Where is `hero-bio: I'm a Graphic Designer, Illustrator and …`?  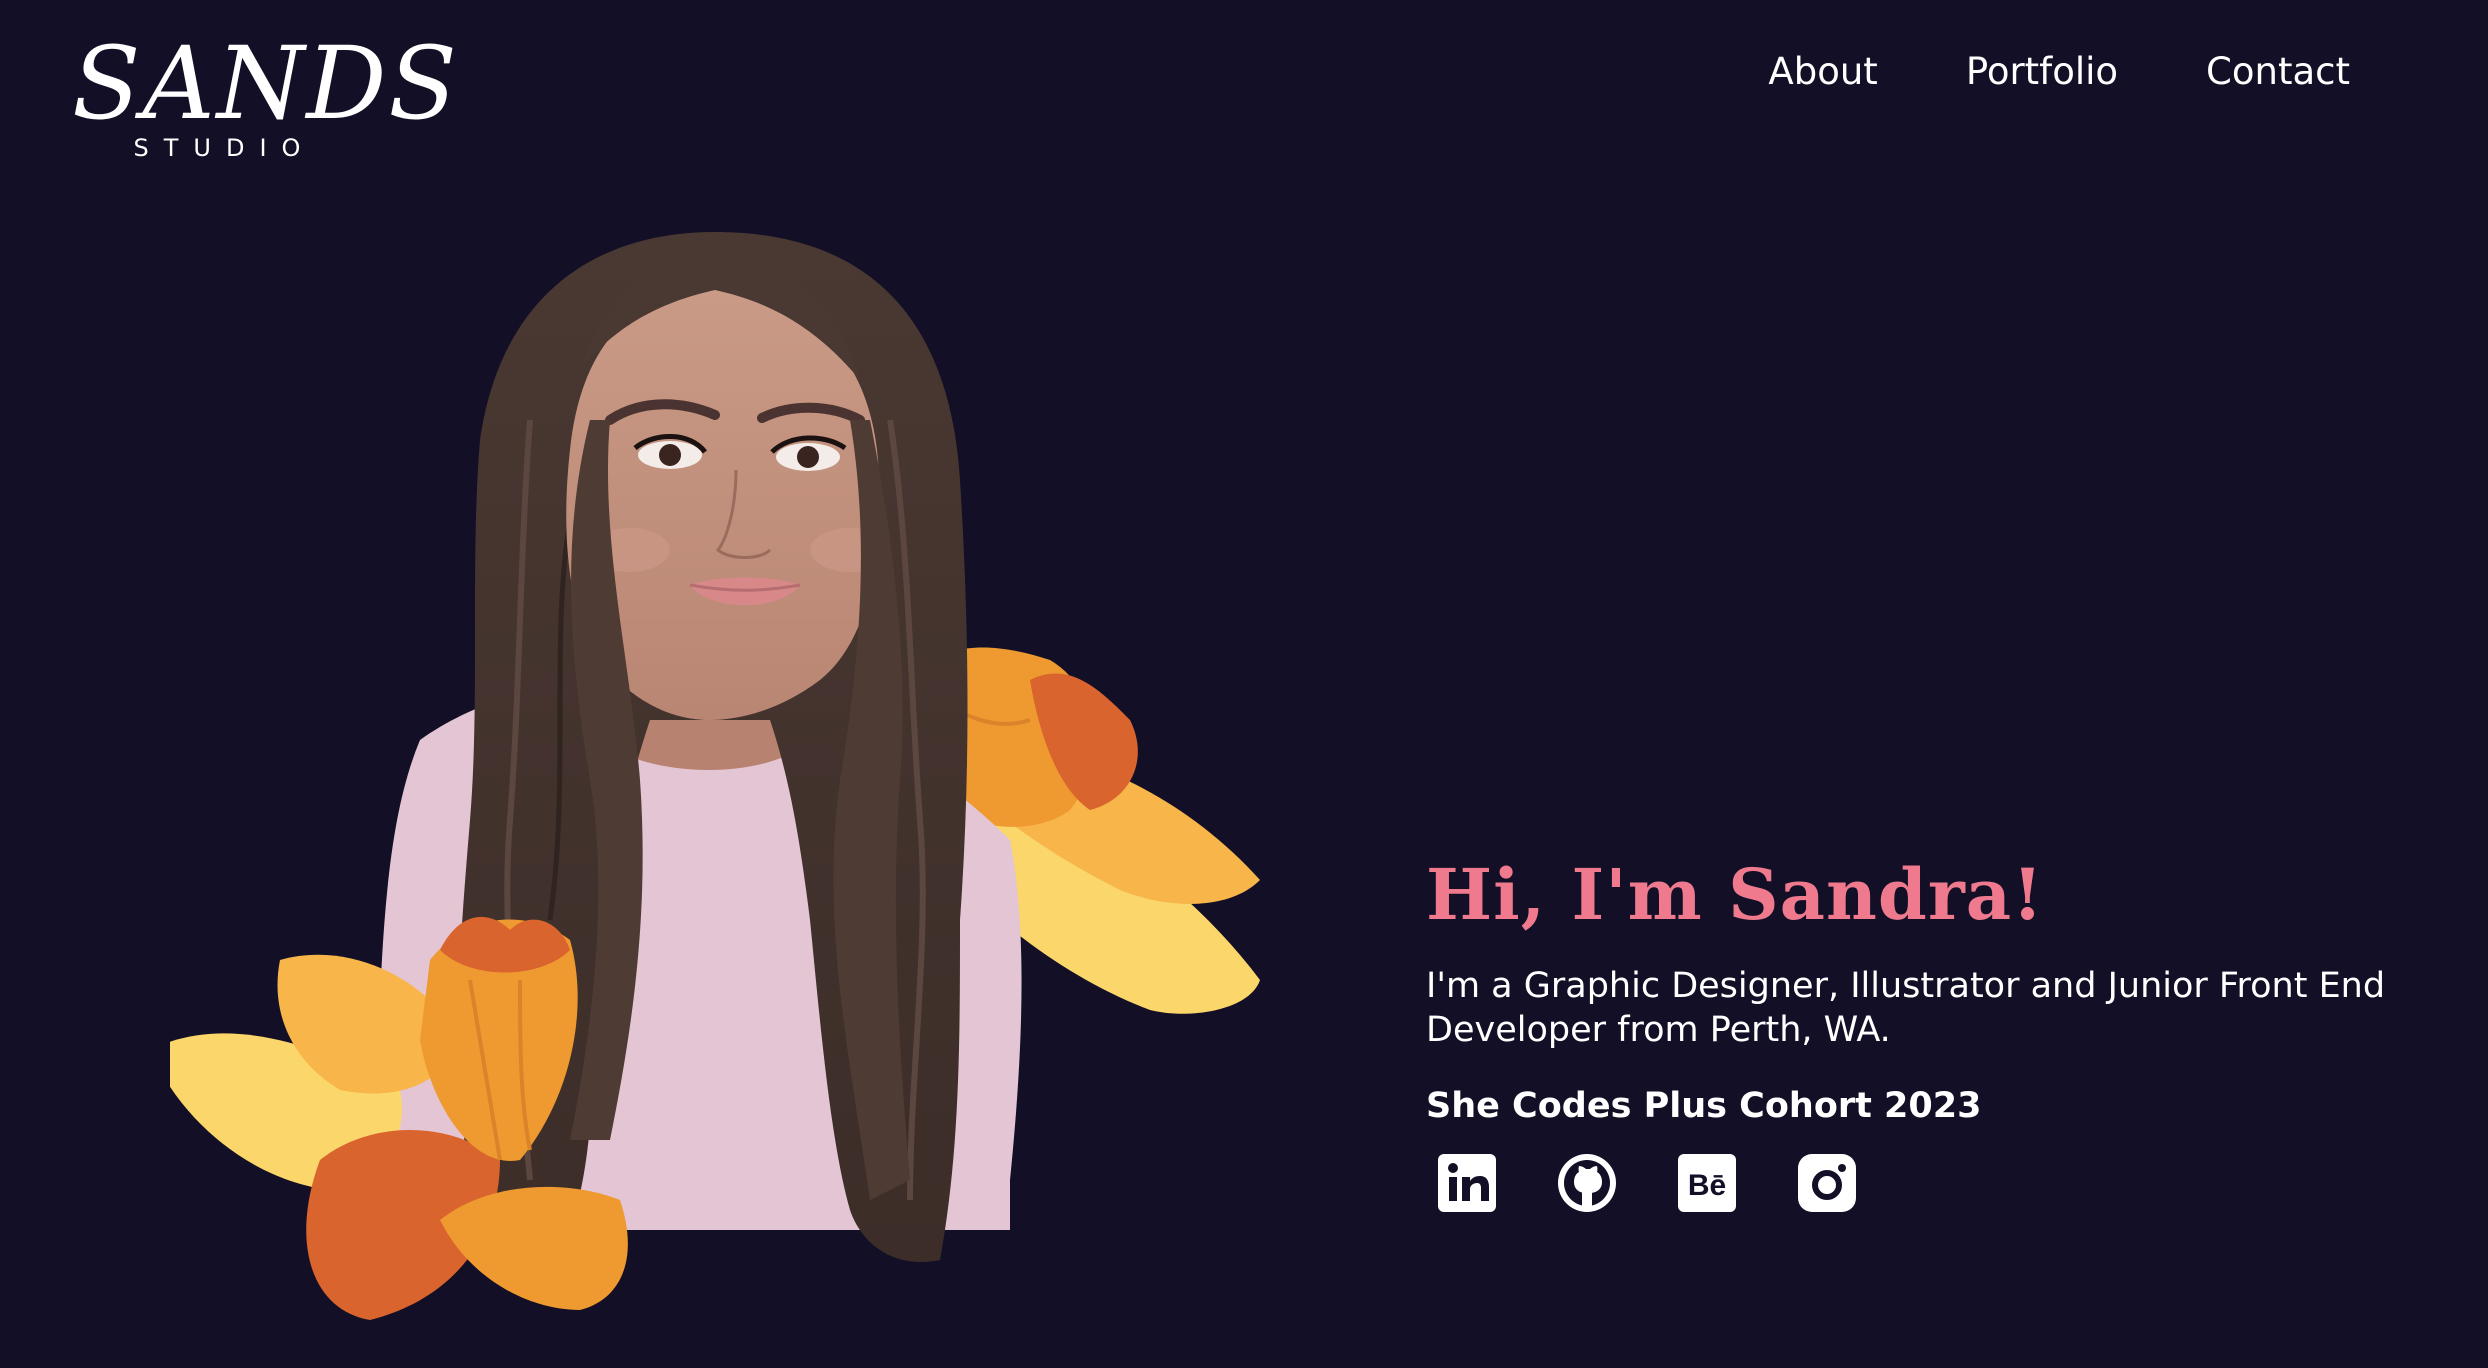 hero-bio: I'm a Graphic Designer, Illustrator and … is located at coordinates (1906, 1008).